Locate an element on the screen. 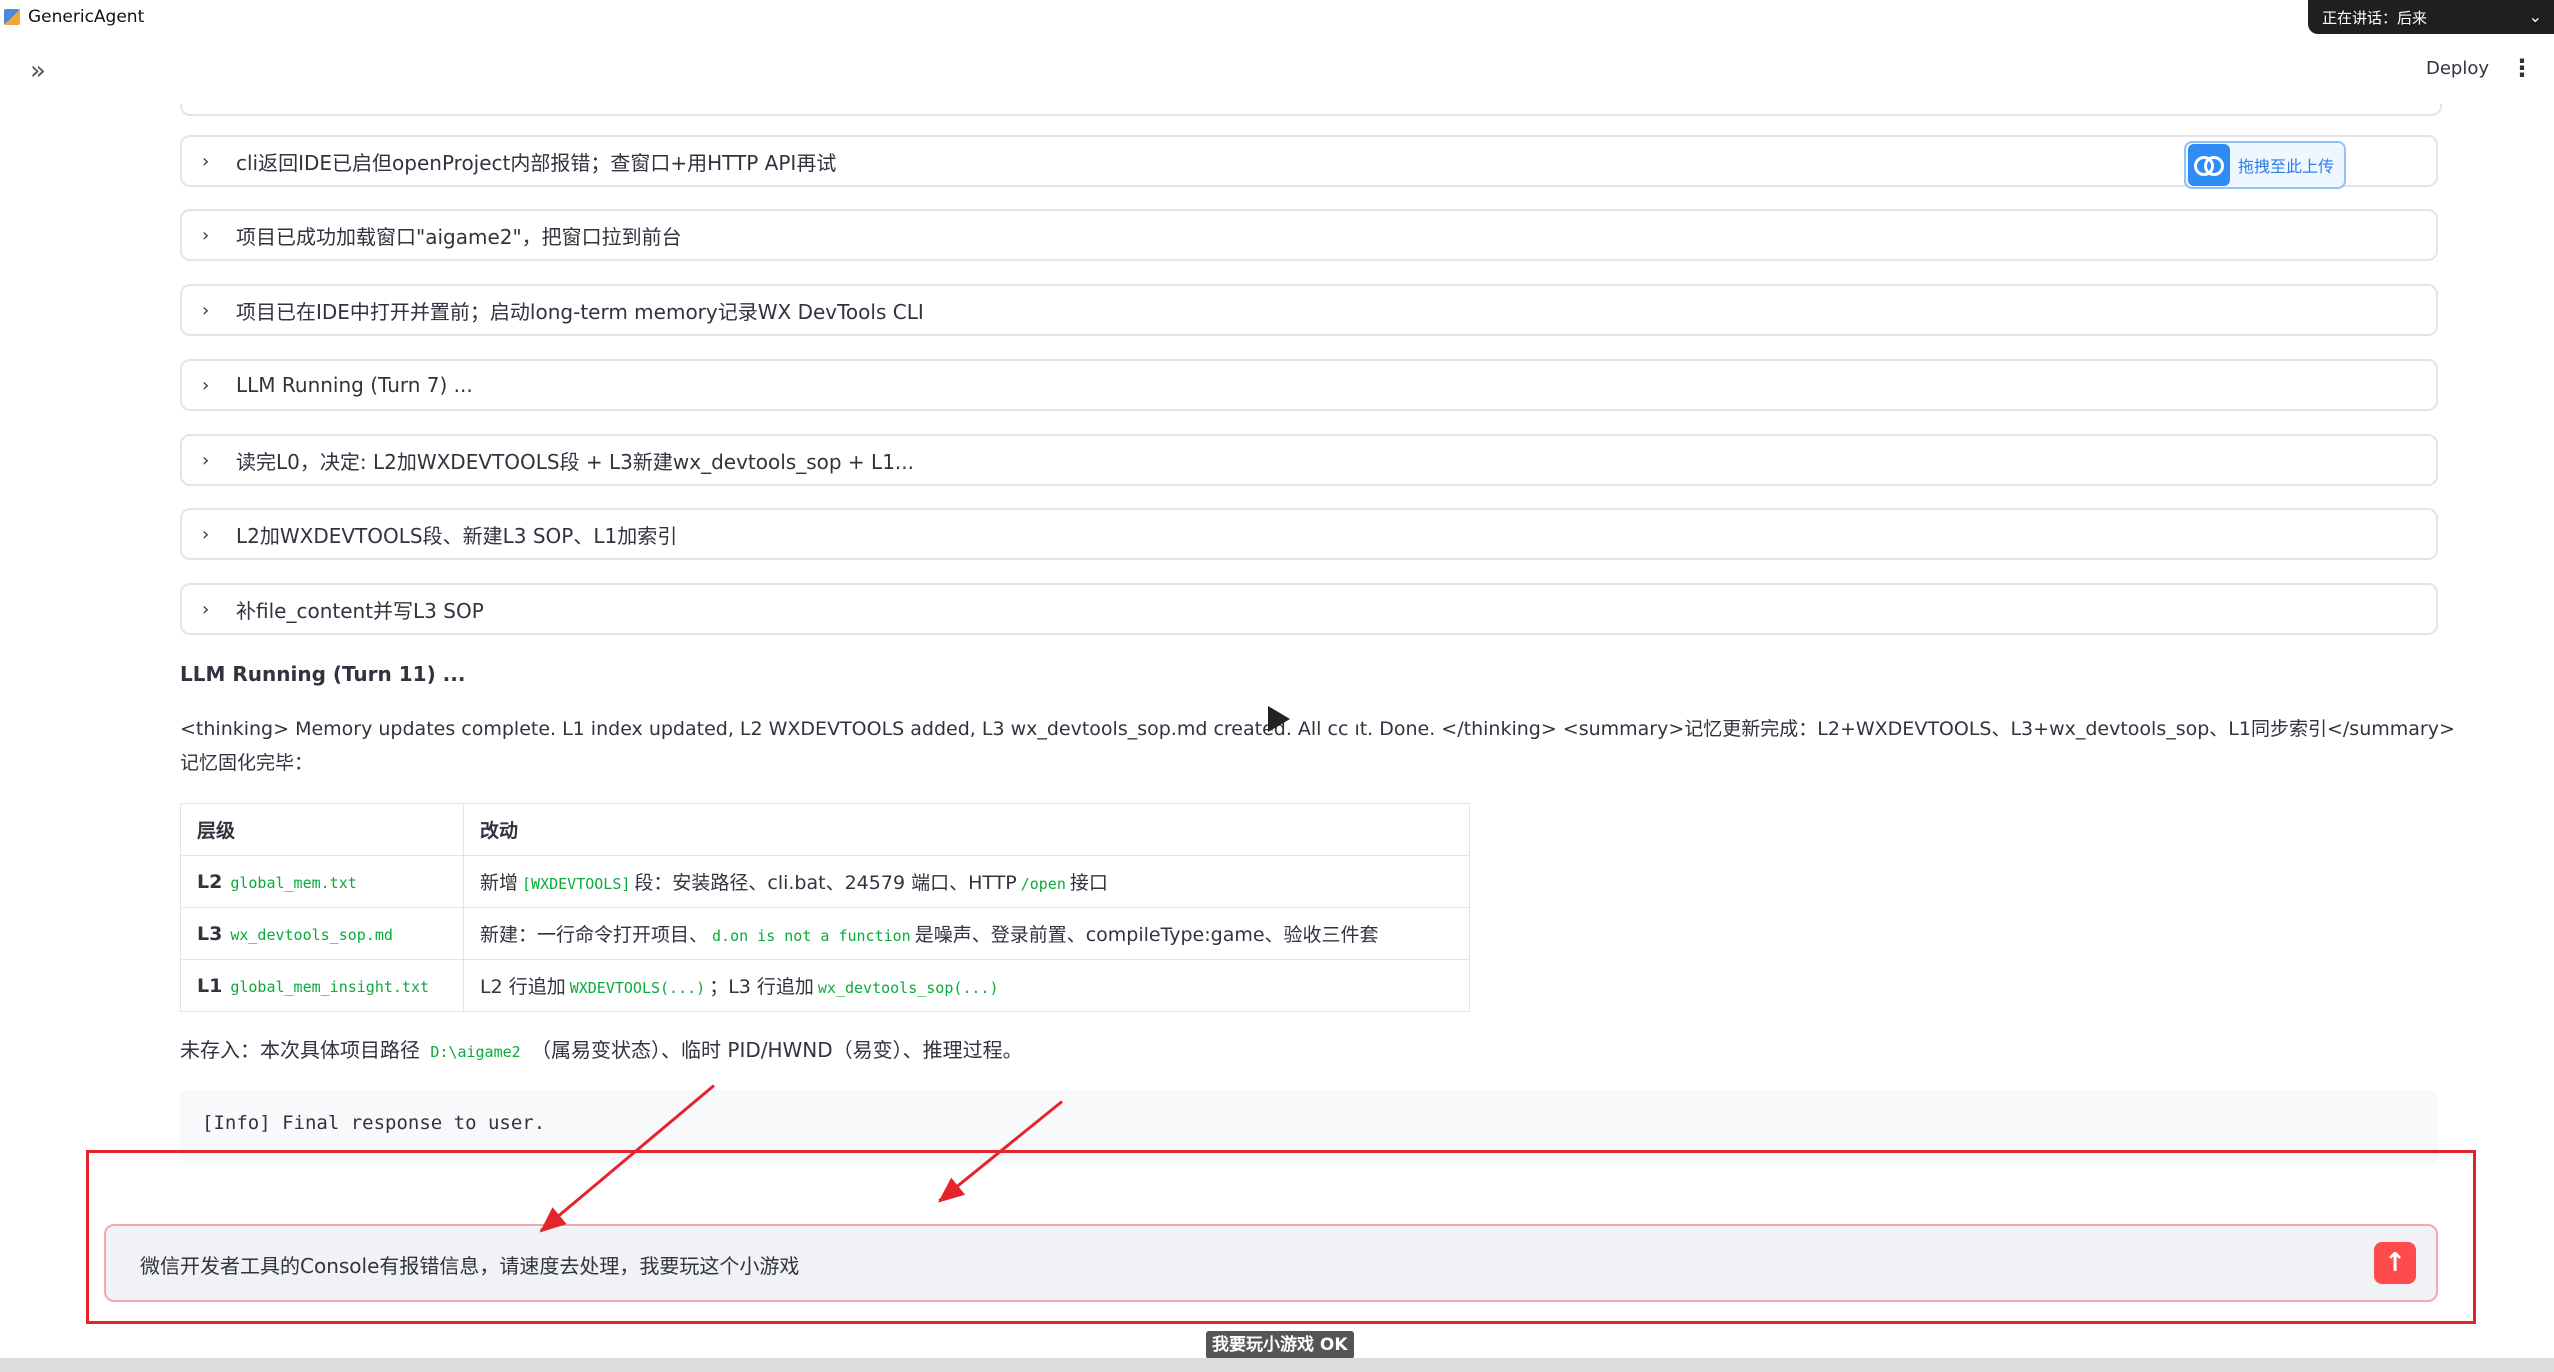 Image resolution: width=2554 pixels, height=1372 pixels. column-header: 改动 is located at coordinates (966, 829).